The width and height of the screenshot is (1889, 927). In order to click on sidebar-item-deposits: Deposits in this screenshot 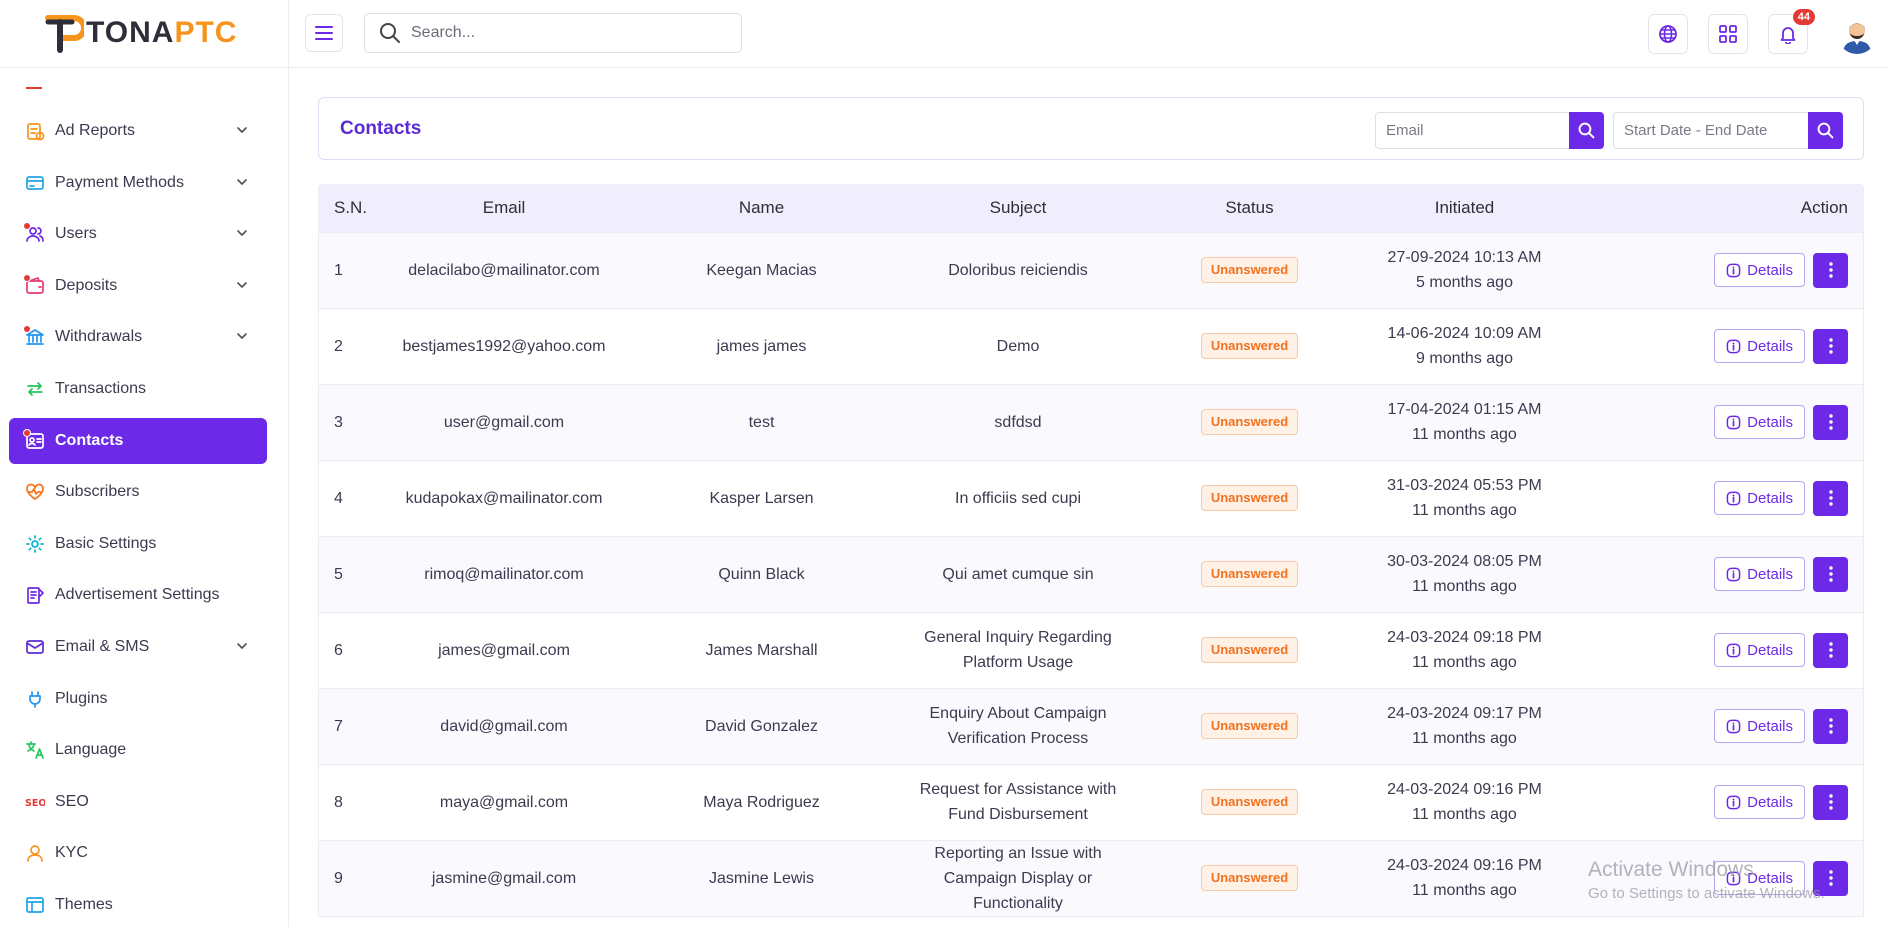, I will do `click(138, 286)`.